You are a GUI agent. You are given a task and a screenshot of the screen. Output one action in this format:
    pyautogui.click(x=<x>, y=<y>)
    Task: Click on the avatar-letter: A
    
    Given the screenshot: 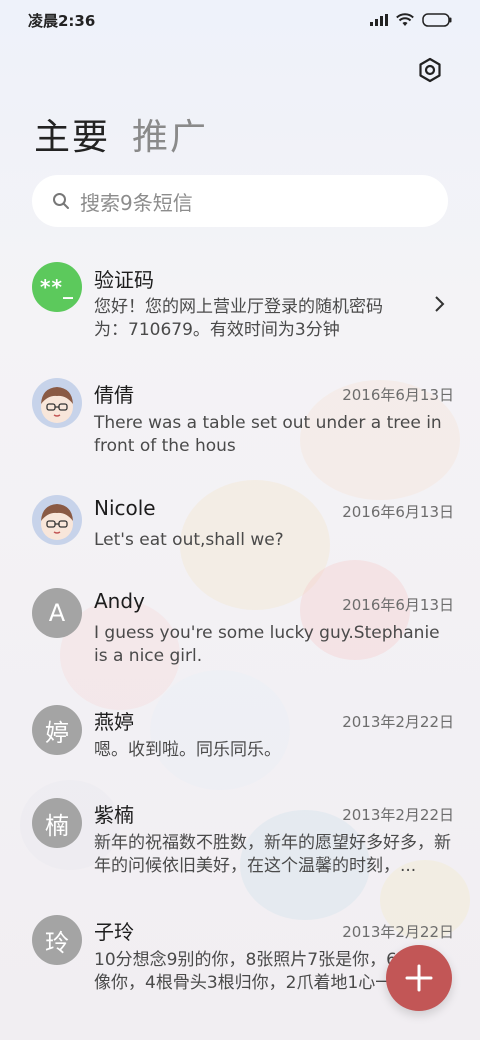 What is the action you would take?
    pyautogui.click(x=57, y=613)
    